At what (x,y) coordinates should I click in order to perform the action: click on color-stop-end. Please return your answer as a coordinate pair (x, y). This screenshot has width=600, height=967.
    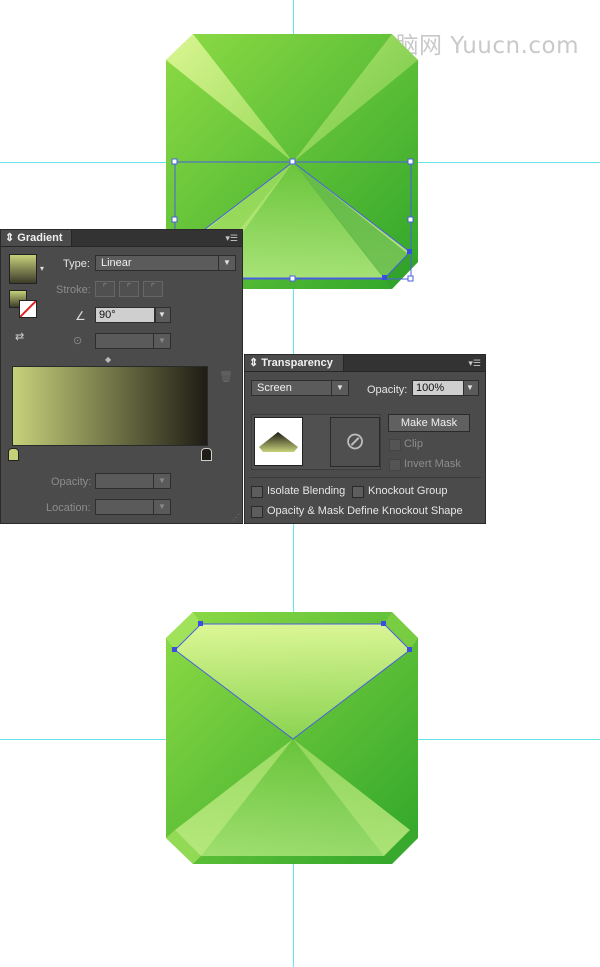
    Looking at the image, I should click on (206, 454).